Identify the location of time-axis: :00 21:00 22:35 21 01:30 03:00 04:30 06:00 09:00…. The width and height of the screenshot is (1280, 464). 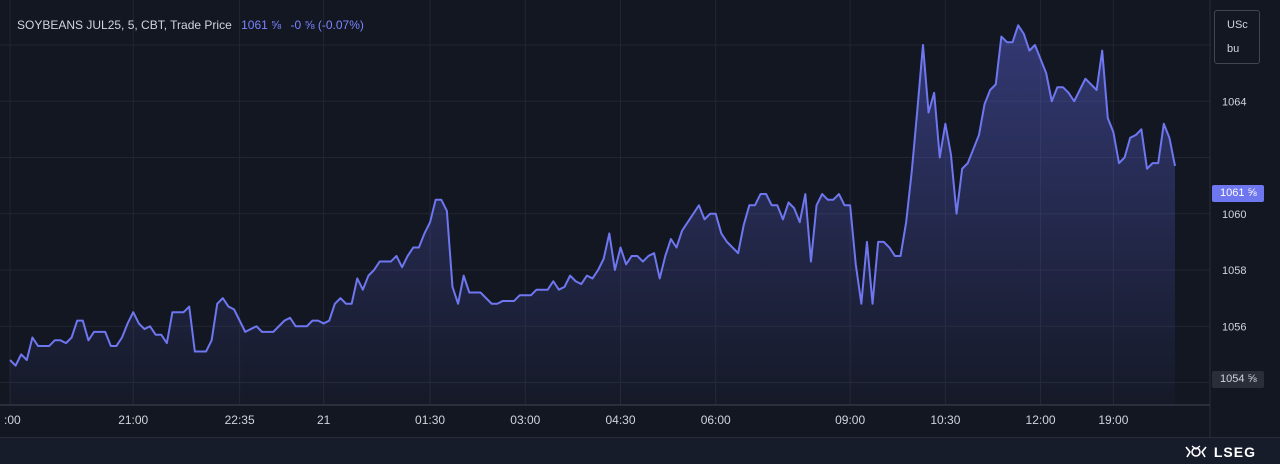
(566, 420).